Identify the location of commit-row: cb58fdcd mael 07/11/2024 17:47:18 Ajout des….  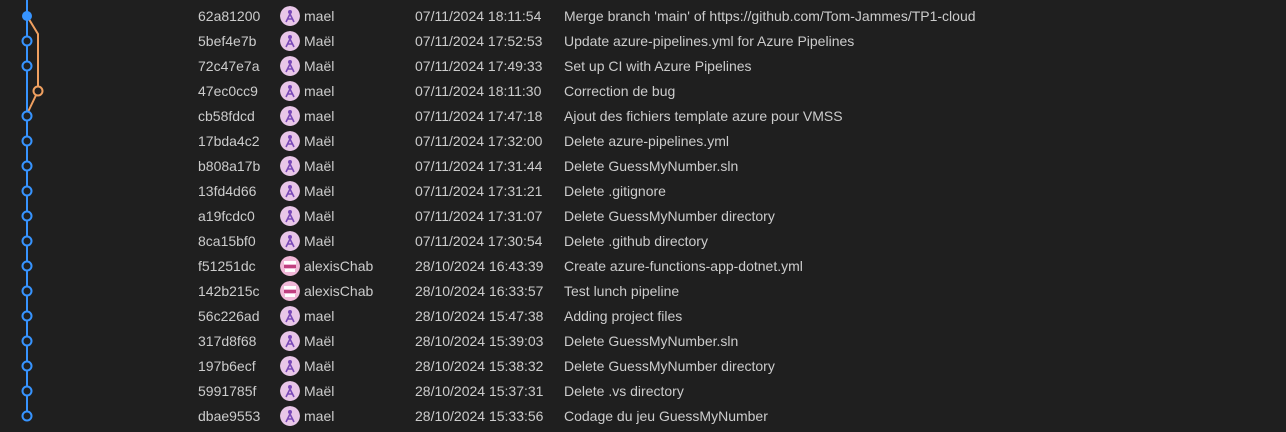
(643, 116).